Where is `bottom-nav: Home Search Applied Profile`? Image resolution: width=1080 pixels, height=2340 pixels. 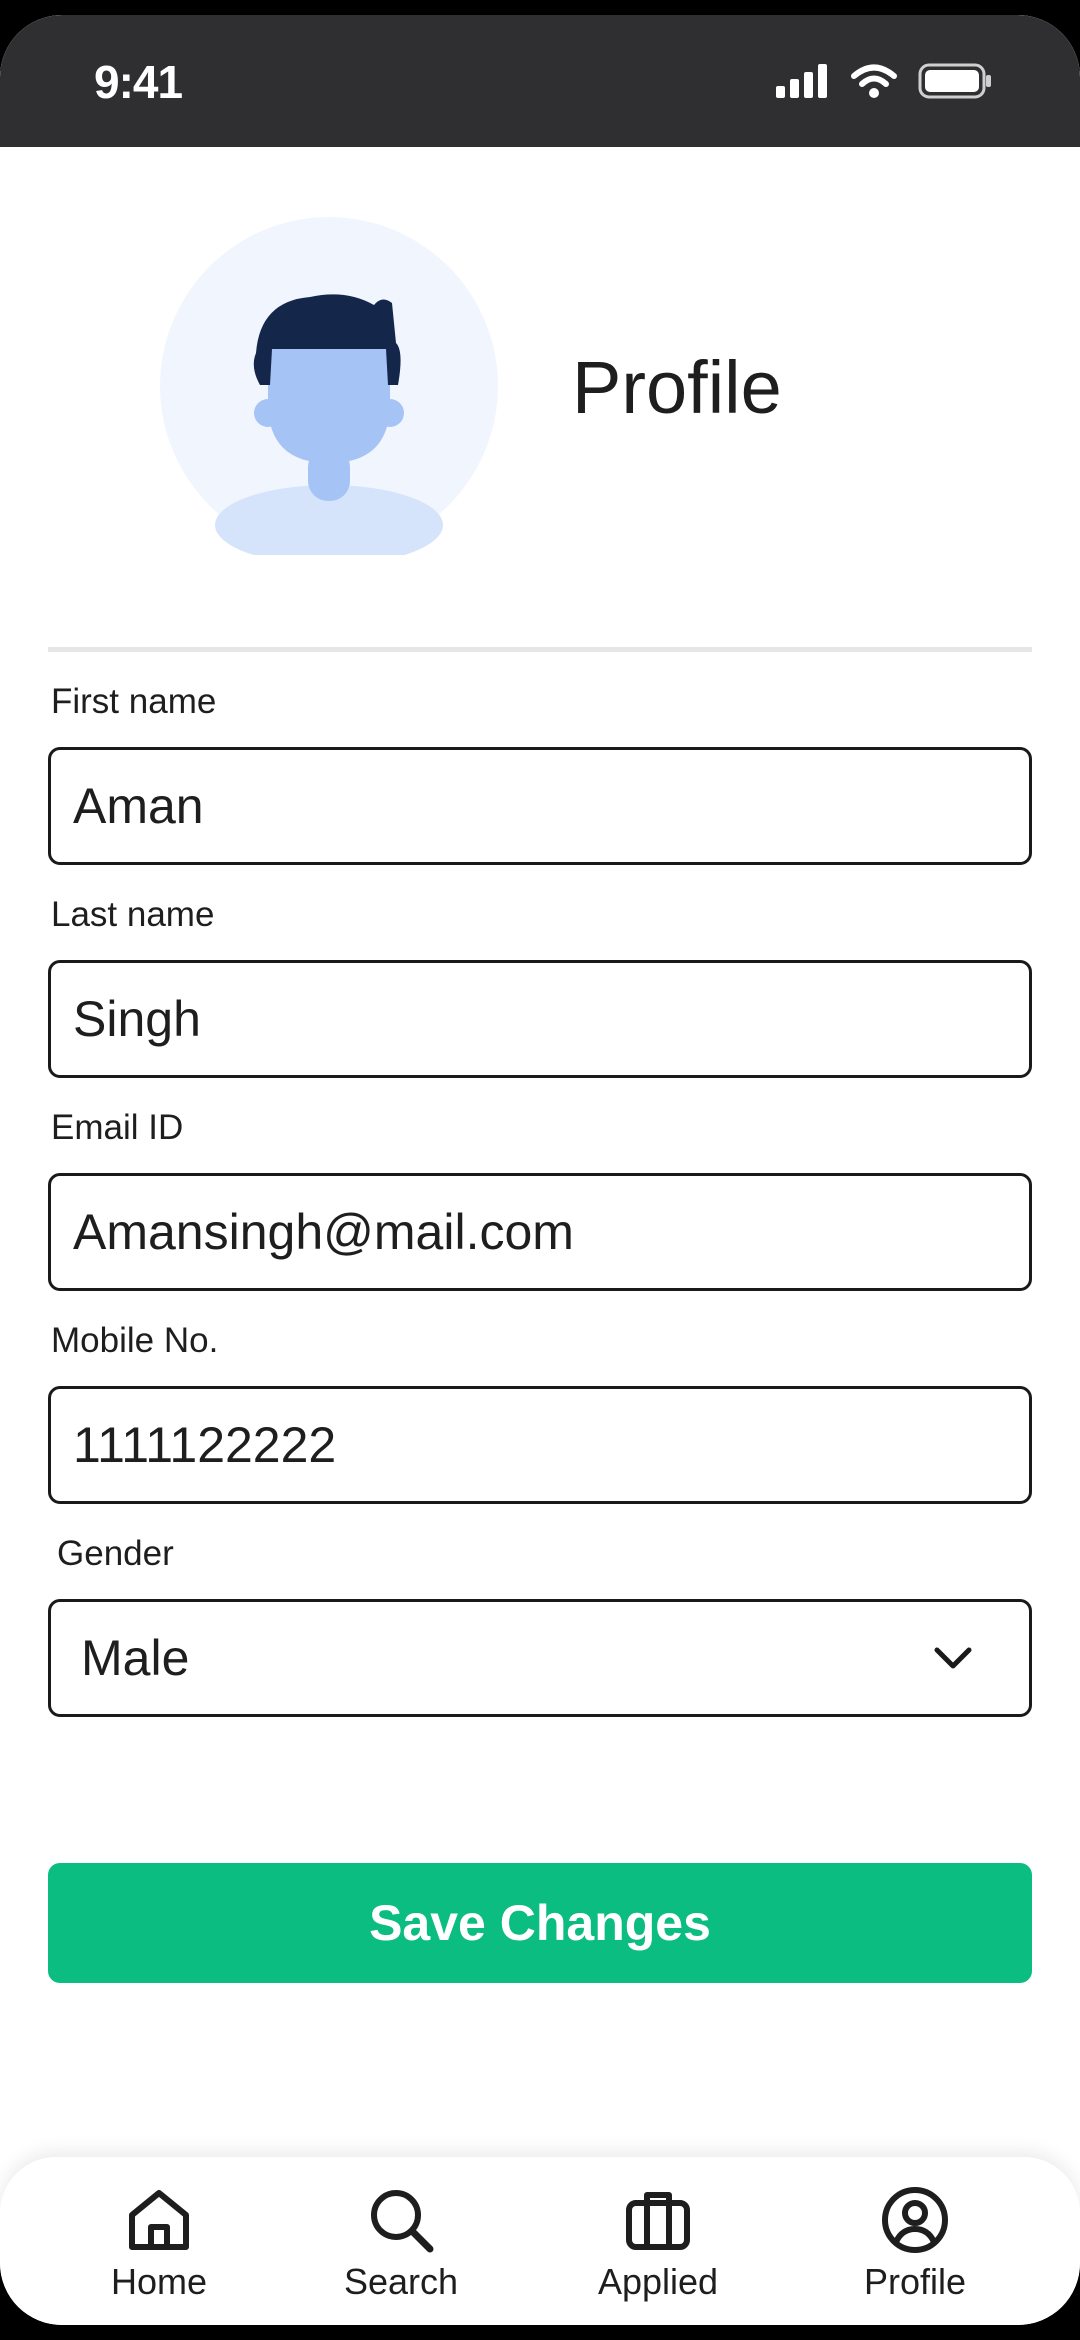
bottom-nav: Home Search Applied Profile is located at coordinates (540, 2241).